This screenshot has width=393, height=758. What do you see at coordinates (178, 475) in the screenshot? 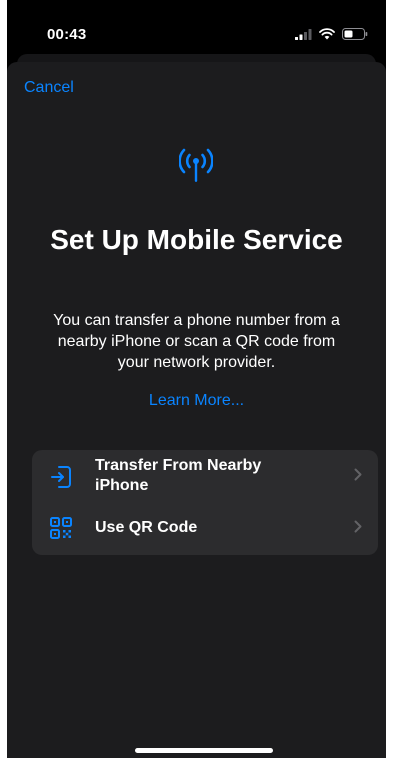
I see `option-label: Transfer From Nearby iPhone` at bounding box center [178, 475].